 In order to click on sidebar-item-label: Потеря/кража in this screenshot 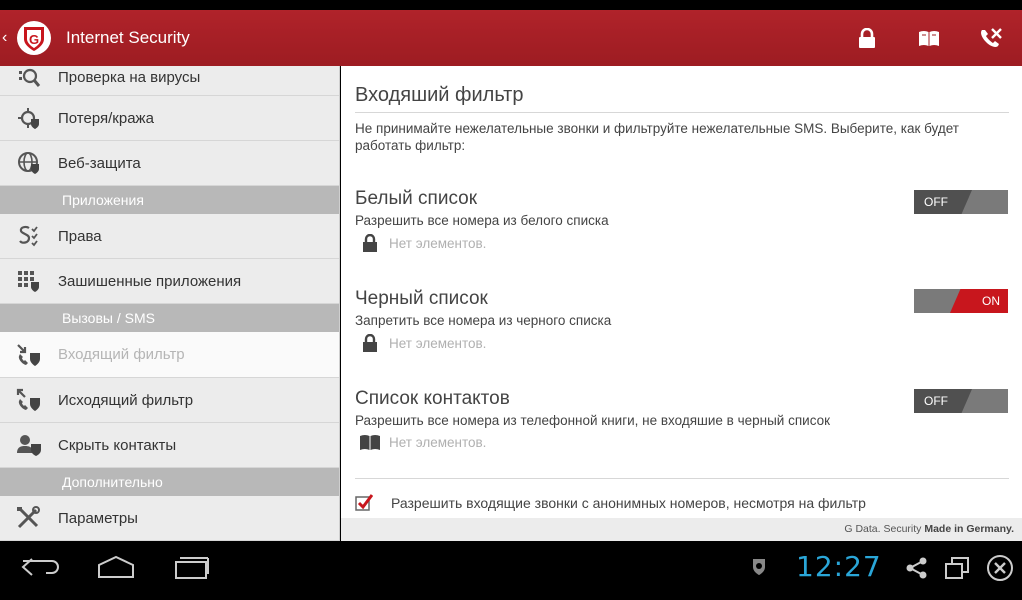, I will do `click(106, 118)`.